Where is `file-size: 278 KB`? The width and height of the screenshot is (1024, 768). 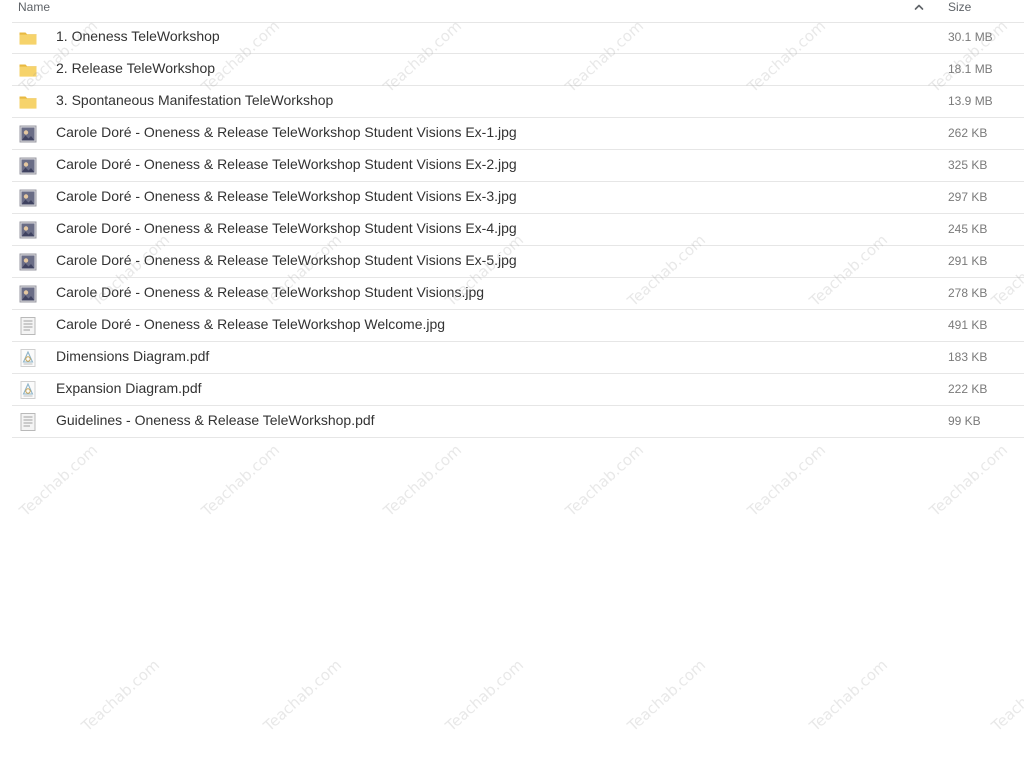 file-size: 278 KB is located at coordinates (968, 293).